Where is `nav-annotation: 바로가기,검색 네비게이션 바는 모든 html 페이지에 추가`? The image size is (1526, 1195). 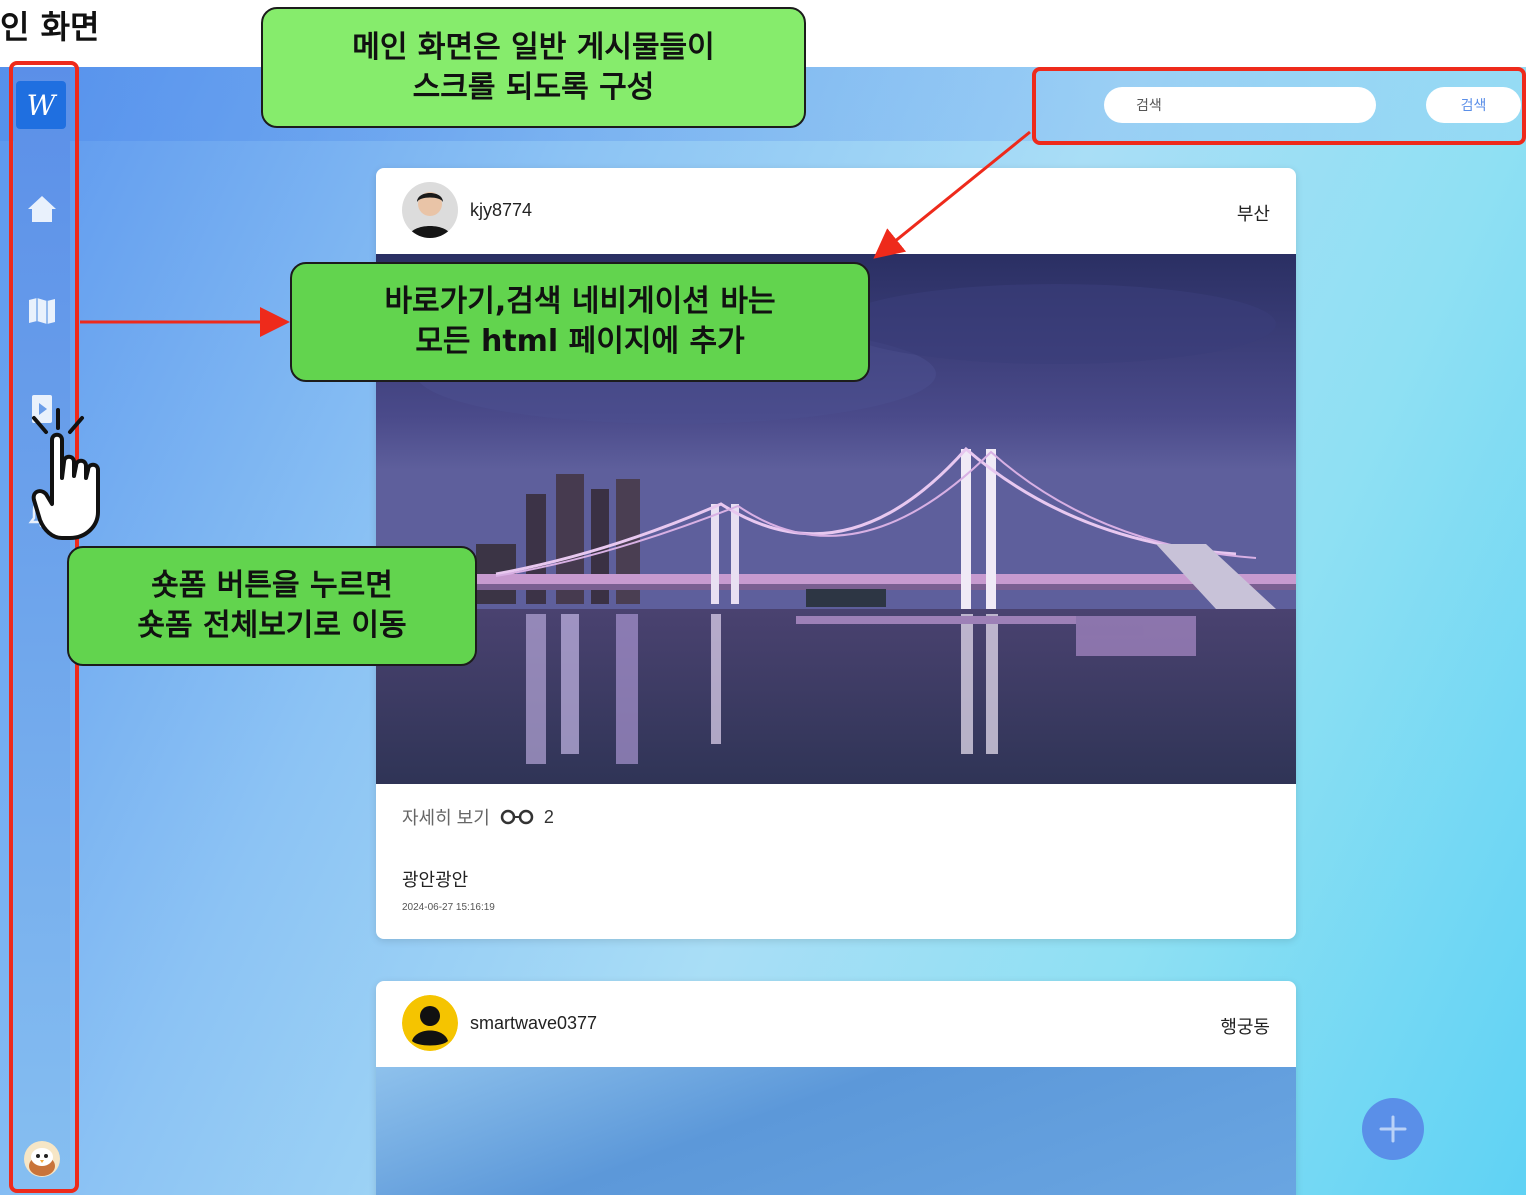 nav-annotation: 바로가기,검색 네비게이션 바는 모든 html 페이지에 추가 is located at coordinates (580, 322).